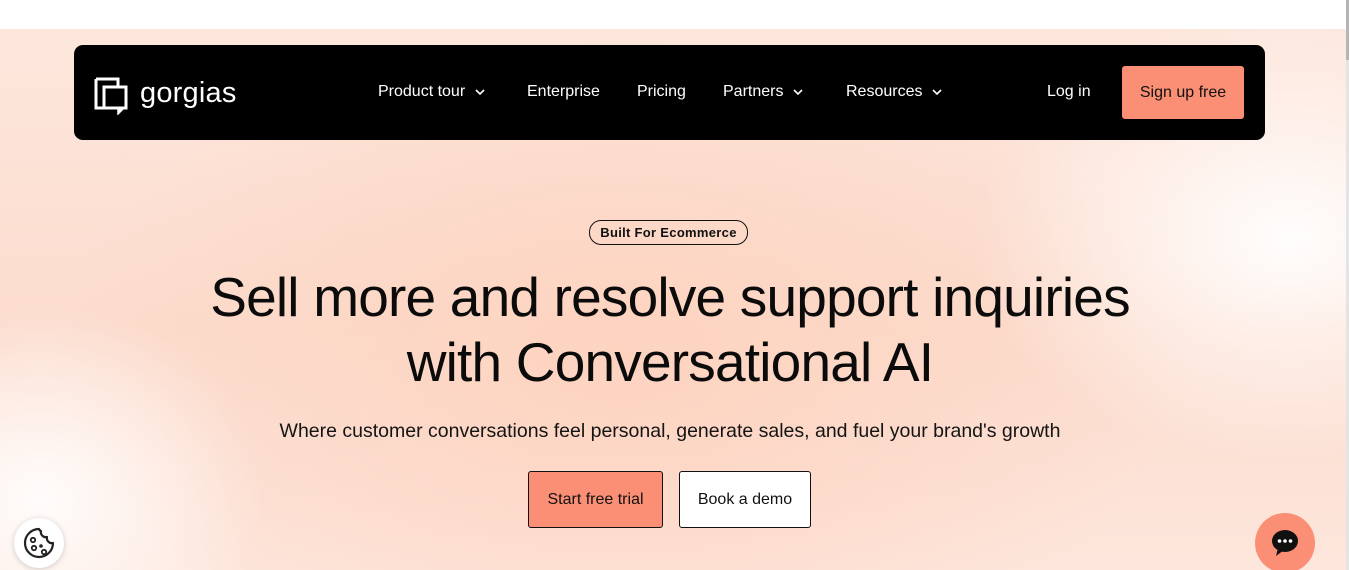 The image size is (1349, 570). Describe the element at coordinates (745, 499) in the screenshot. I see `book-demo-button: Book a demo` at that location.